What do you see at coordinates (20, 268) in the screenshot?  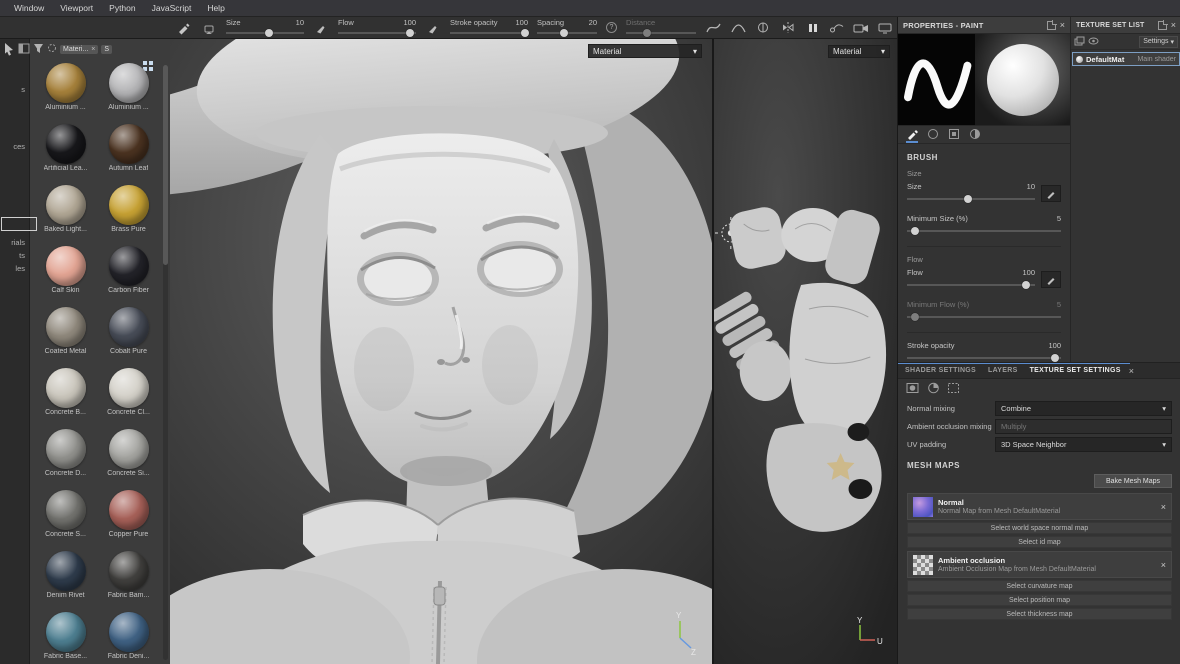 I see `shelf-category-label: les` at bounding box center [20, 268].